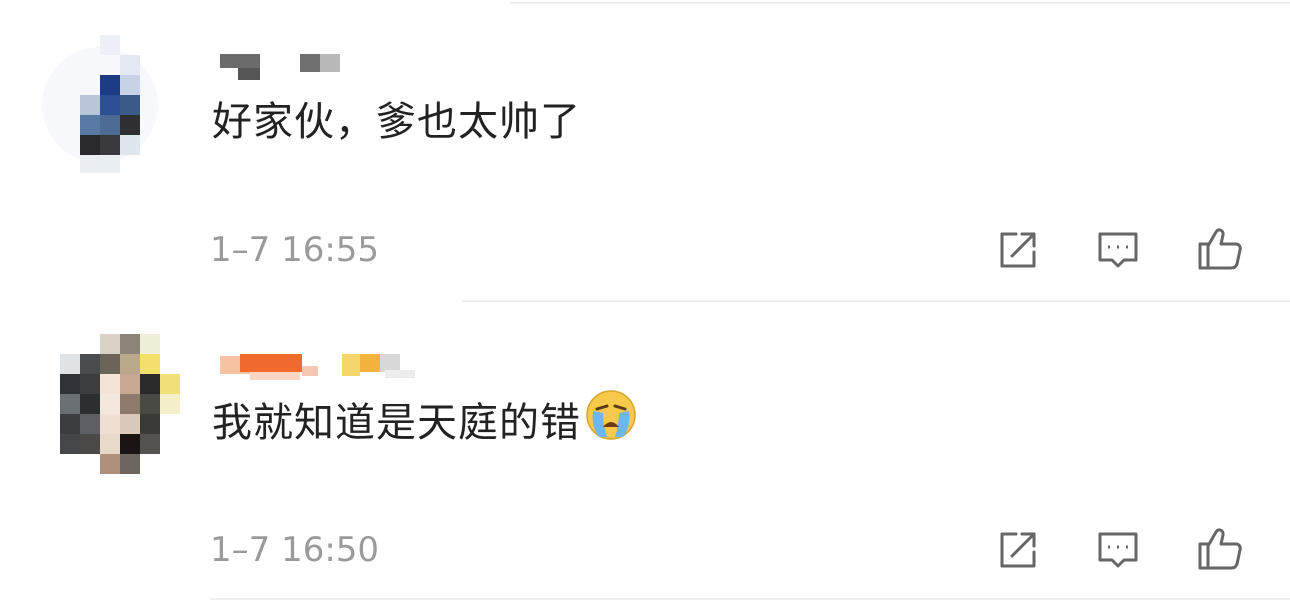 The image size is (1290, 604). Describe the element at coordinates (295, 550) in the screenshot. I see `timestamp: 1–7 16:50` at that location.